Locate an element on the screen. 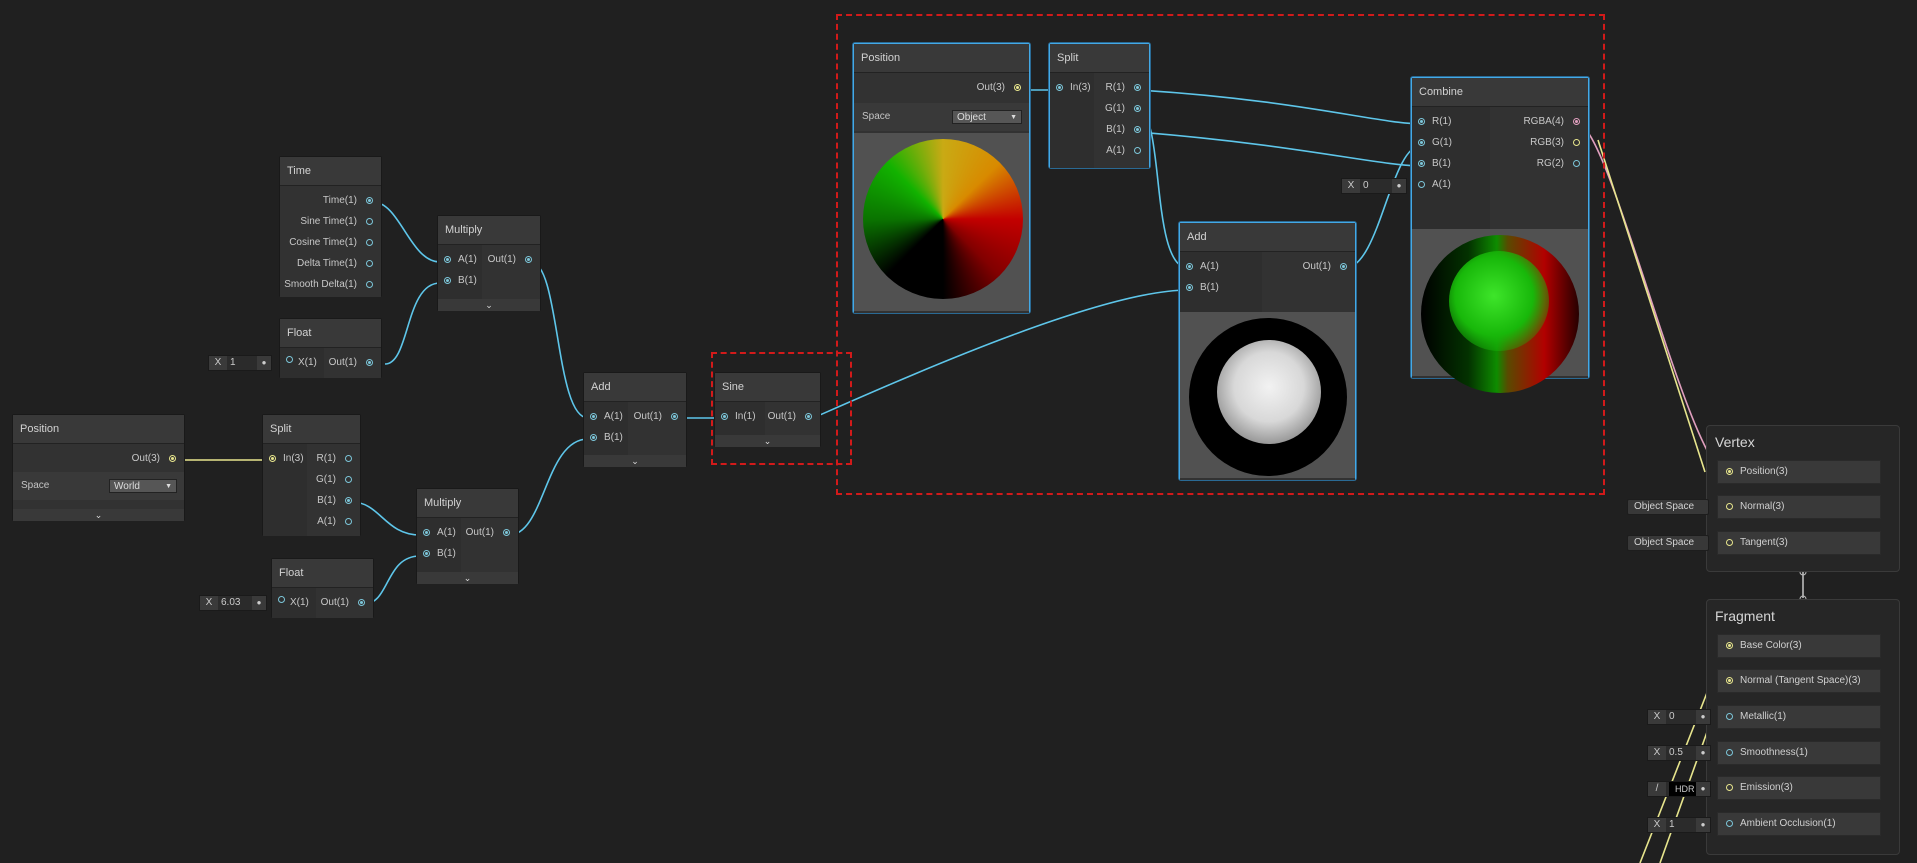  add-node-1: Add A(1) B(1) Out(1) ⌄ is located at coordinates (635, 419).